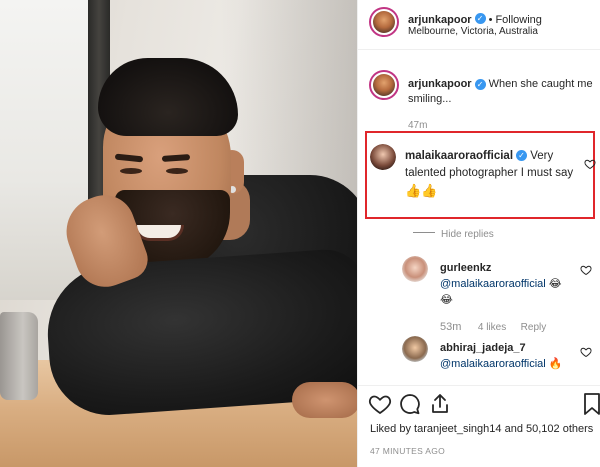 This screenshot has height=467, width=600. What do you see at coordinates (19, 356) in the screenshot?
I see `mug` at bounding box center [19, 356].